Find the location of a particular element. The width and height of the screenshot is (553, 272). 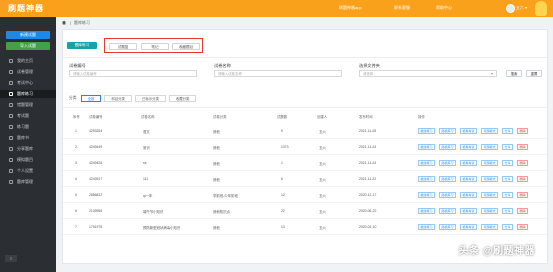

col-actions: 操作 is located at coordinates (421, 117).